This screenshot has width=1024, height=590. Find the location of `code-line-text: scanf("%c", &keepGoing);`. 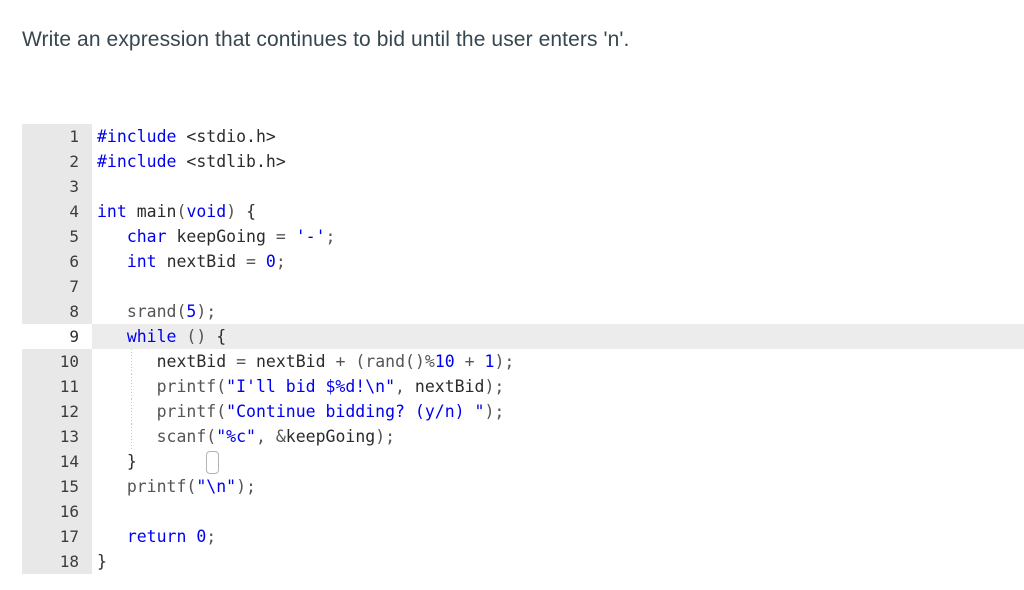

code-line-text: scanf("%c", &keepGoing); is located at coordinates (246, 436).